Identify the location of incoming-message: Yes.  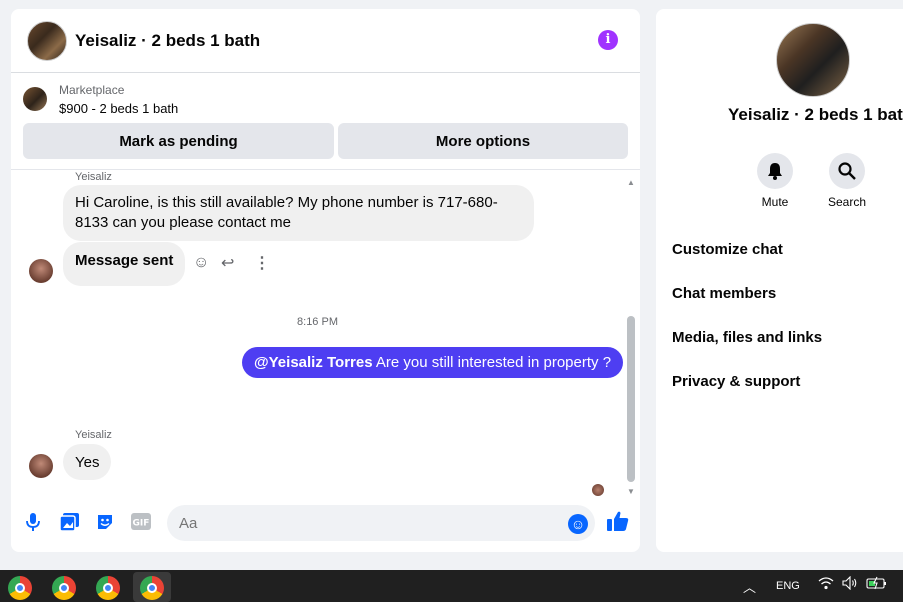
(87, 462).